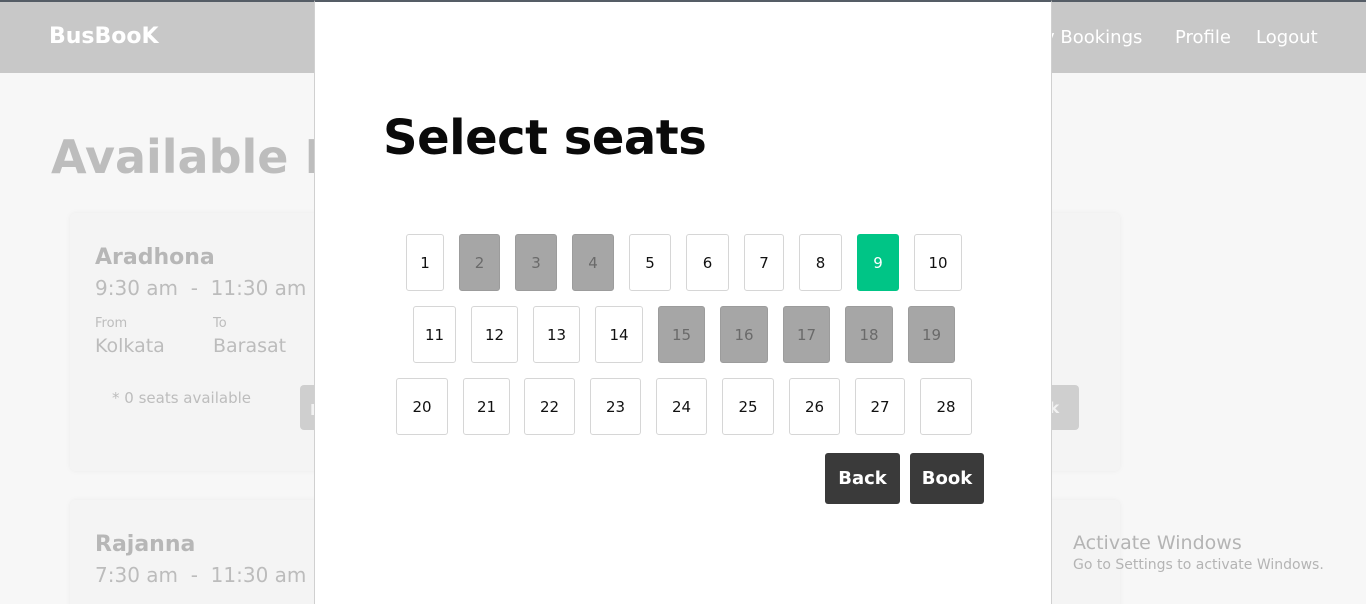 This screenshot has height=604, width=1366. What do you see at coordinates (250, 346) in the screenshot?
I see `to-value: Barasat` at bounding box center [250, 346].